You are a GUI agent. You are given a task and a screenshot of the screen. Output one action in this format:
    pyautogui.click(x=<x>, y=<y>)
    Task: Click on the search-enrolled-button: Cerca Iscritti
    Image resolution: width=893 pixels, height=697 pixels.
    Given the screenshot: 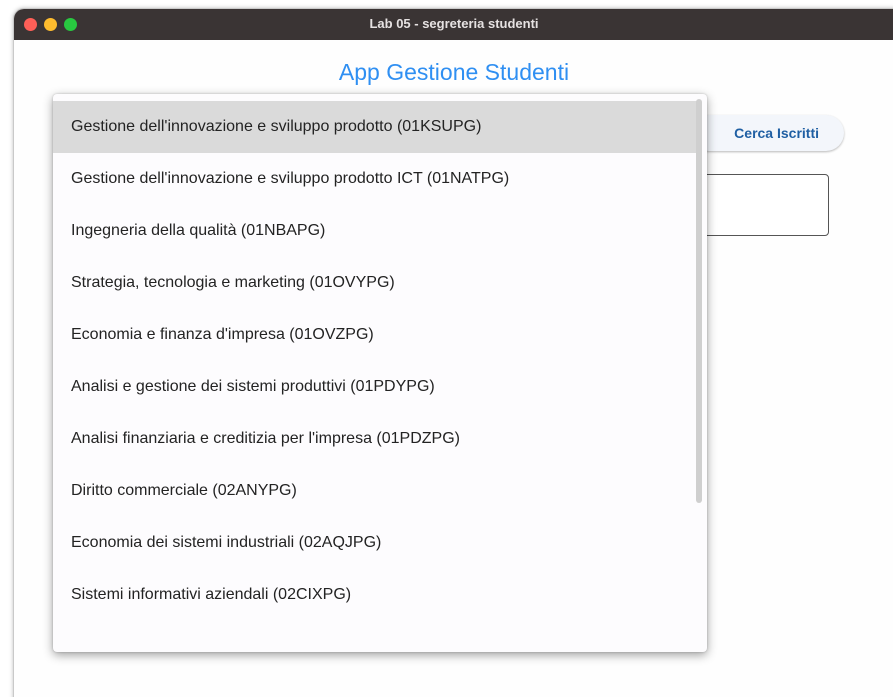 What is the action you would take?
    pyautogui.click(x=767, y=133)
    